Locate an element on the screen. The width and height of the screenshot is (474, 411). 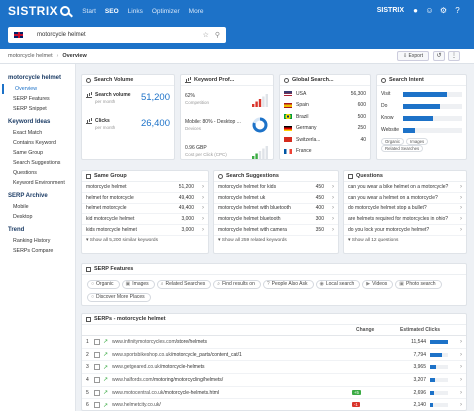
gear-icon: ⚙ is located at coordinates (443, 10).